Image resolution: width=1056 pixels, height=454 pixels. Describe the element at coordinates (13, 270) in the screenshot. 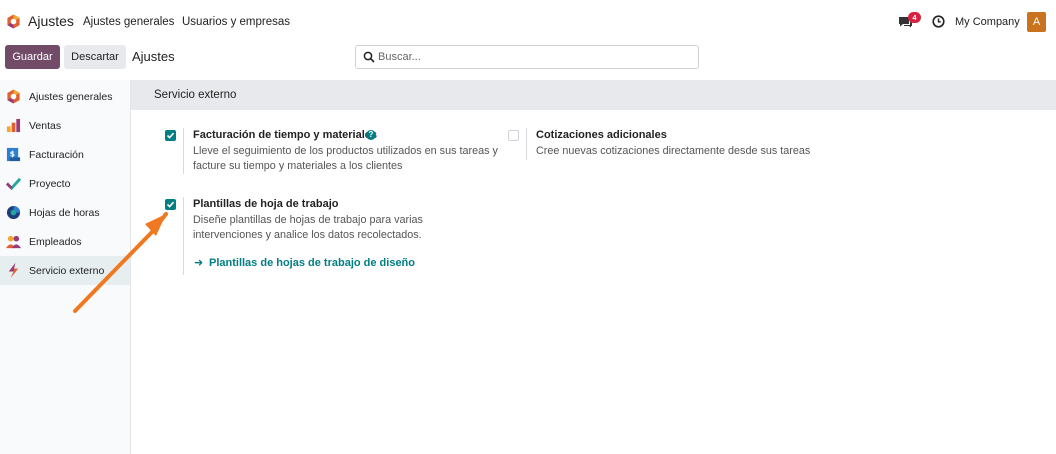

I see `field-service-icon` at that location.